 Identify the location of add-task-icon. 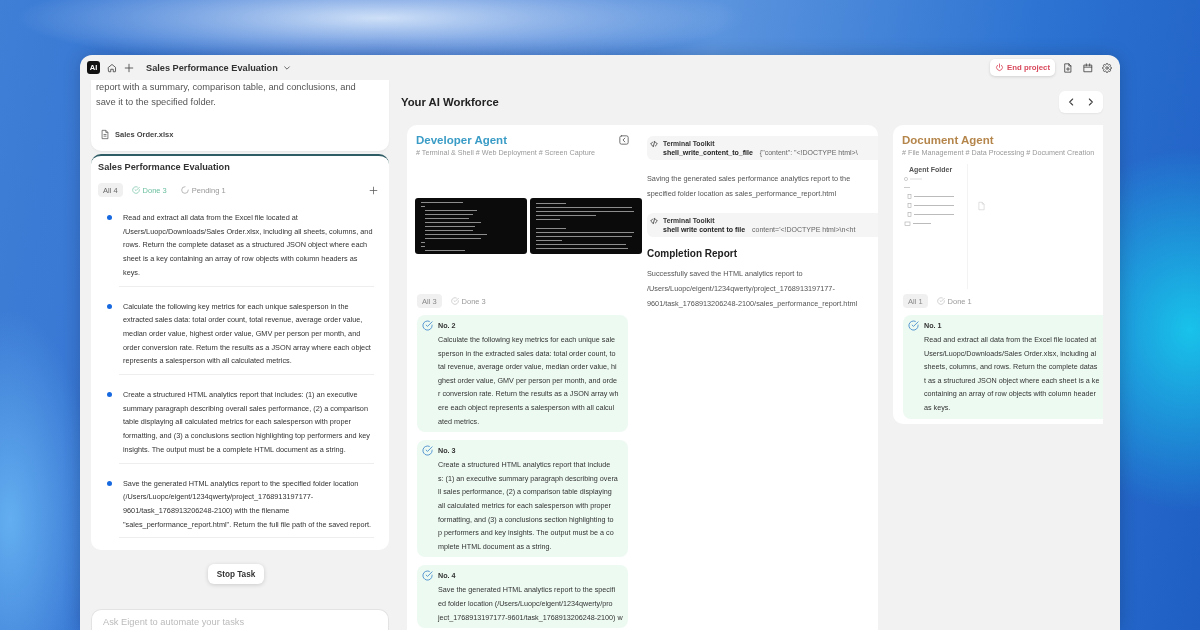
(373, 190).